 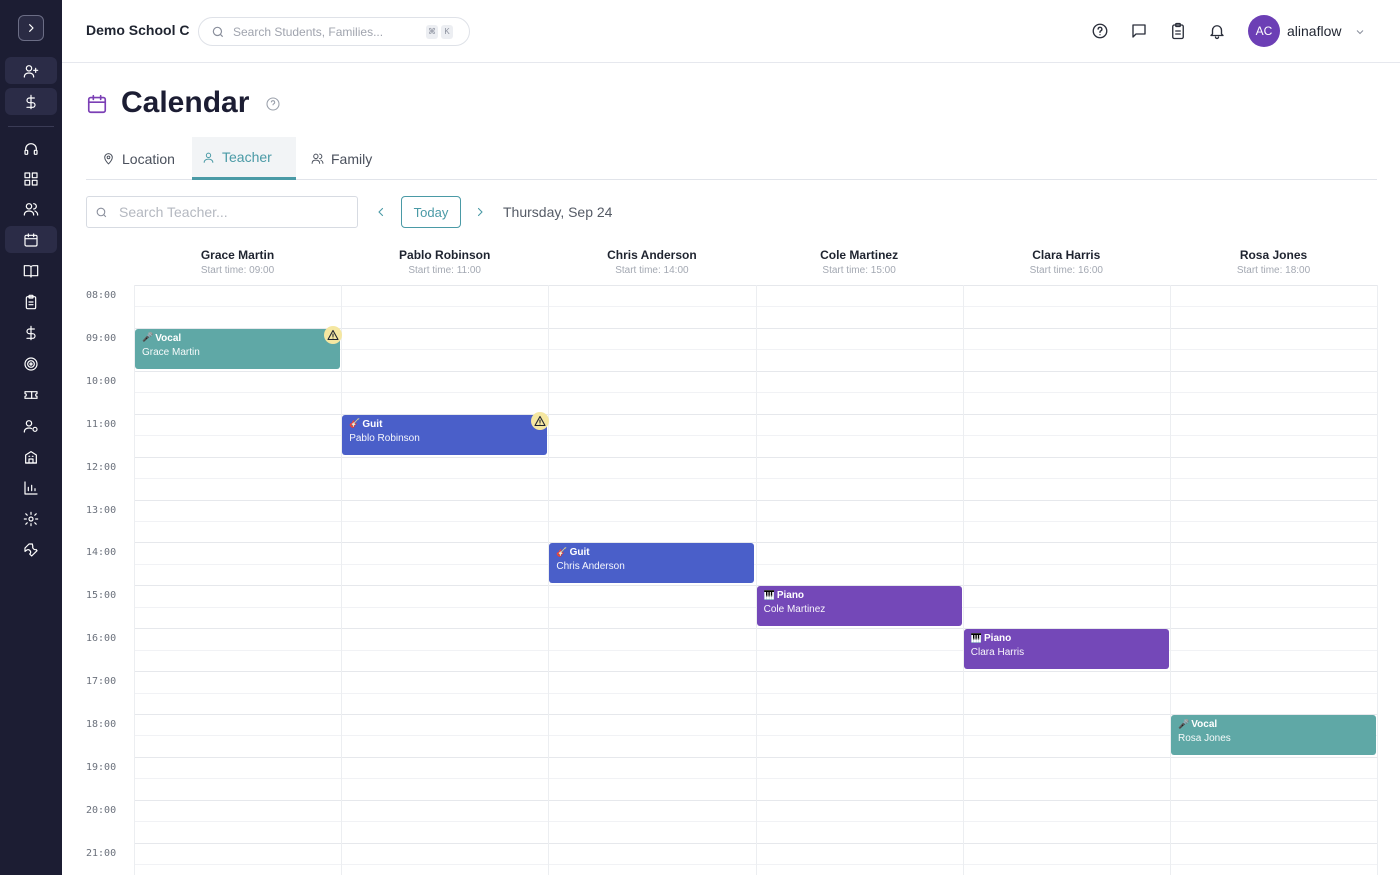 I want to click on add-user-icon, so click(x=31, y=71).